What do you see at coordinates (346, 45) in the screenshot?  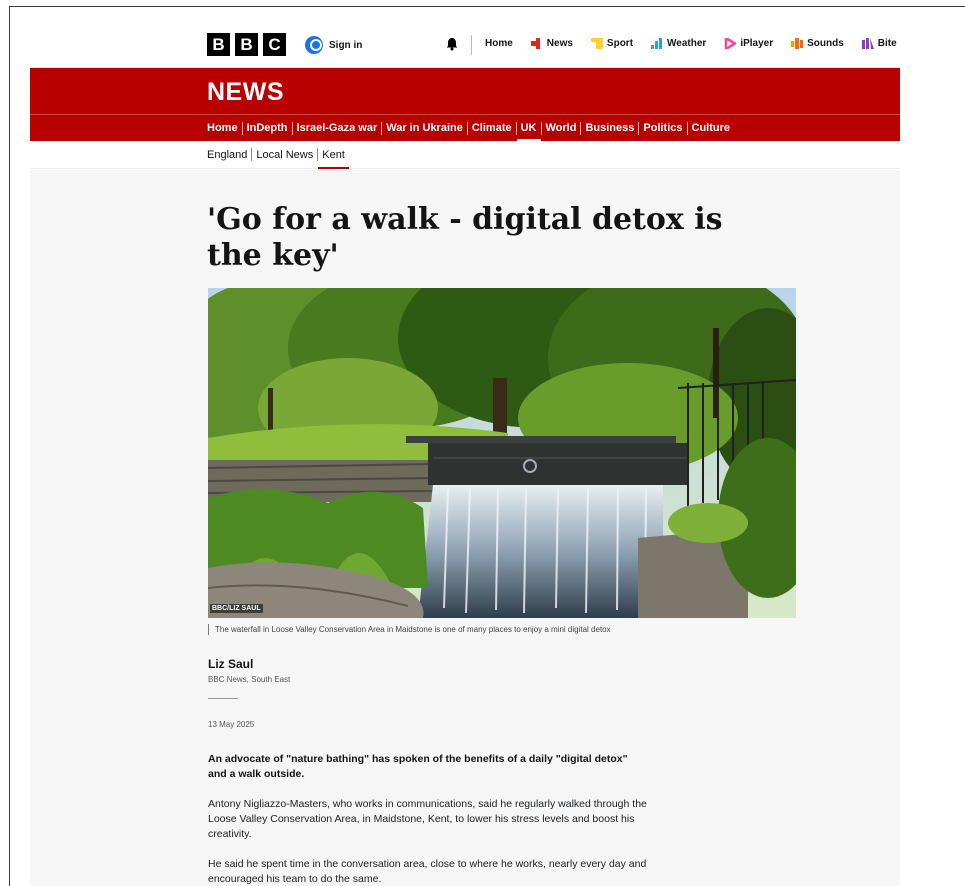 I see `sign-in-label: Sign in` at bounding box center [346, 45].